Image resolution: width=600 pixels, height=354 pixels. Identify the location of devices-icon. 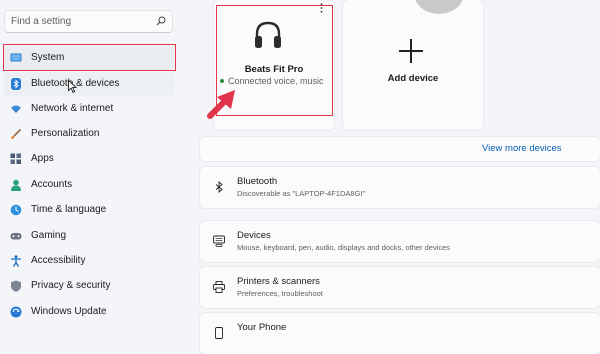
(219, 241).